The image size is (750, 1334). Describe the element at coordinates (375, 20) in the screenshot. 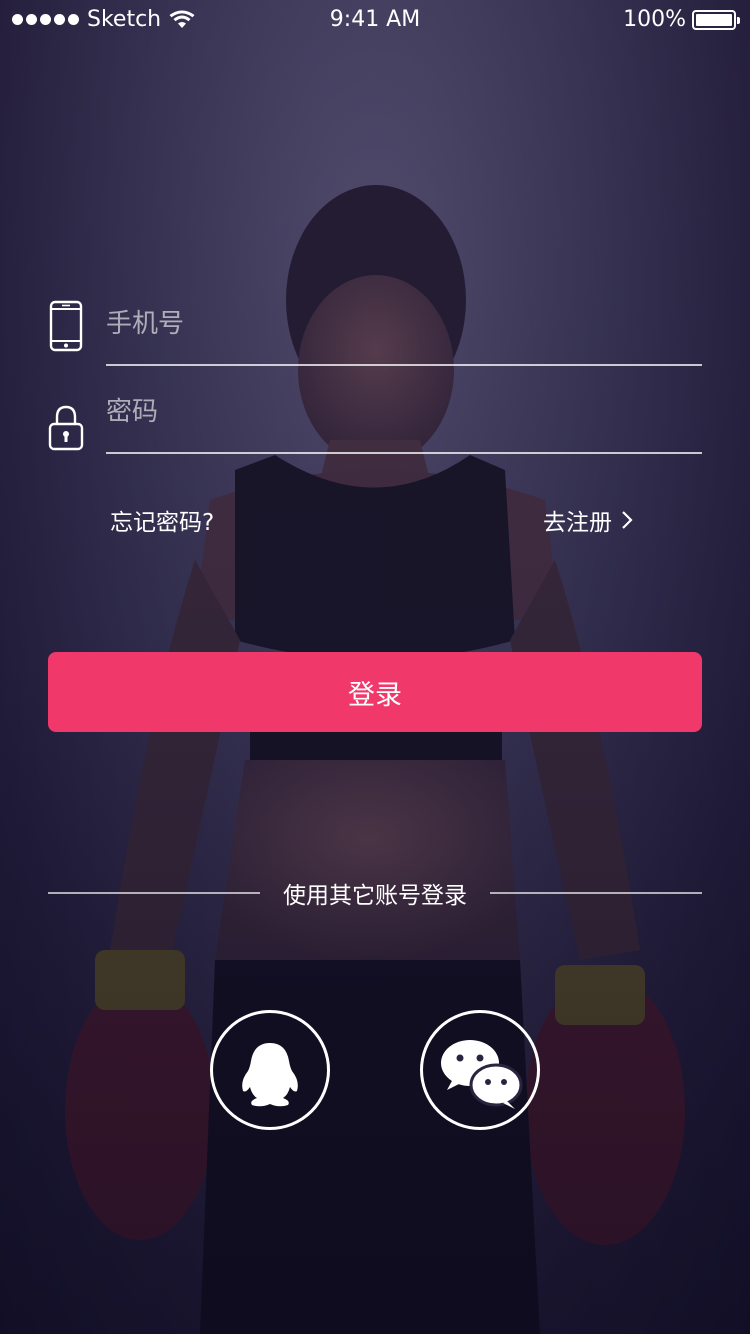

I see `status-bar: Sketch 9:41 AM 100%` at that location.